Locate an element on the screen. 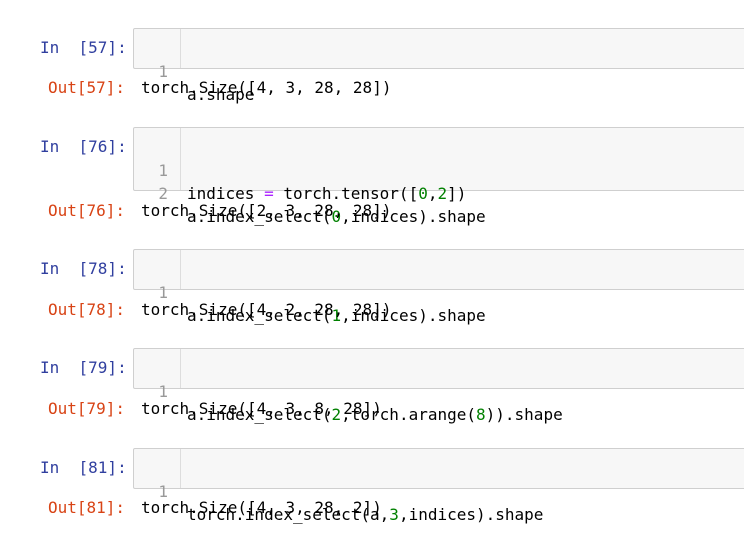 This screenshot has width=744, height=549. code-editor: 1 a.index_select(1,indices).shape is located at coordinates (438, 287).